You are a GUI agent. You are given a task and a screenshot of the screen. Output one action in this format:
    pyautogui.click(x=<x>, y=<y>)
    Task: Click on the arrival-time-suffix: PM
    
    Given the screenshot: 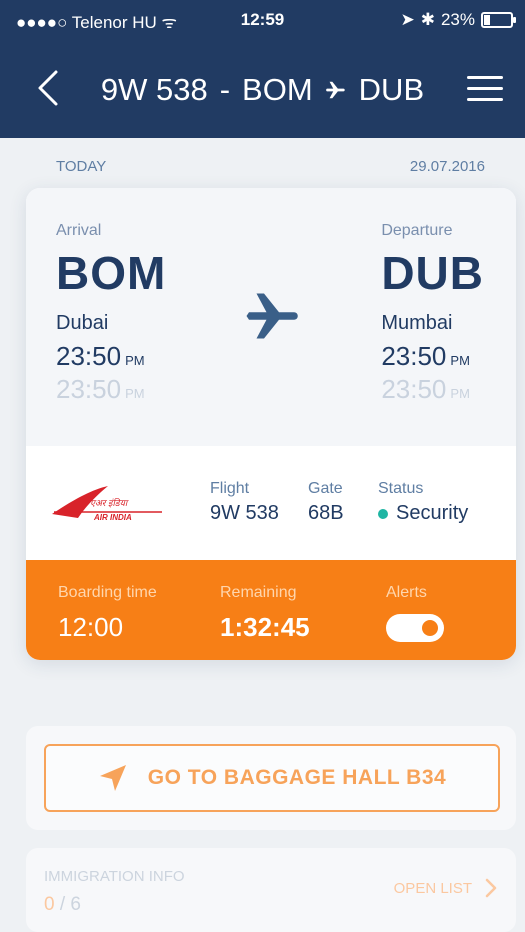 What is the action you would take?
    pyautogui.click(x=135, y=360)
    